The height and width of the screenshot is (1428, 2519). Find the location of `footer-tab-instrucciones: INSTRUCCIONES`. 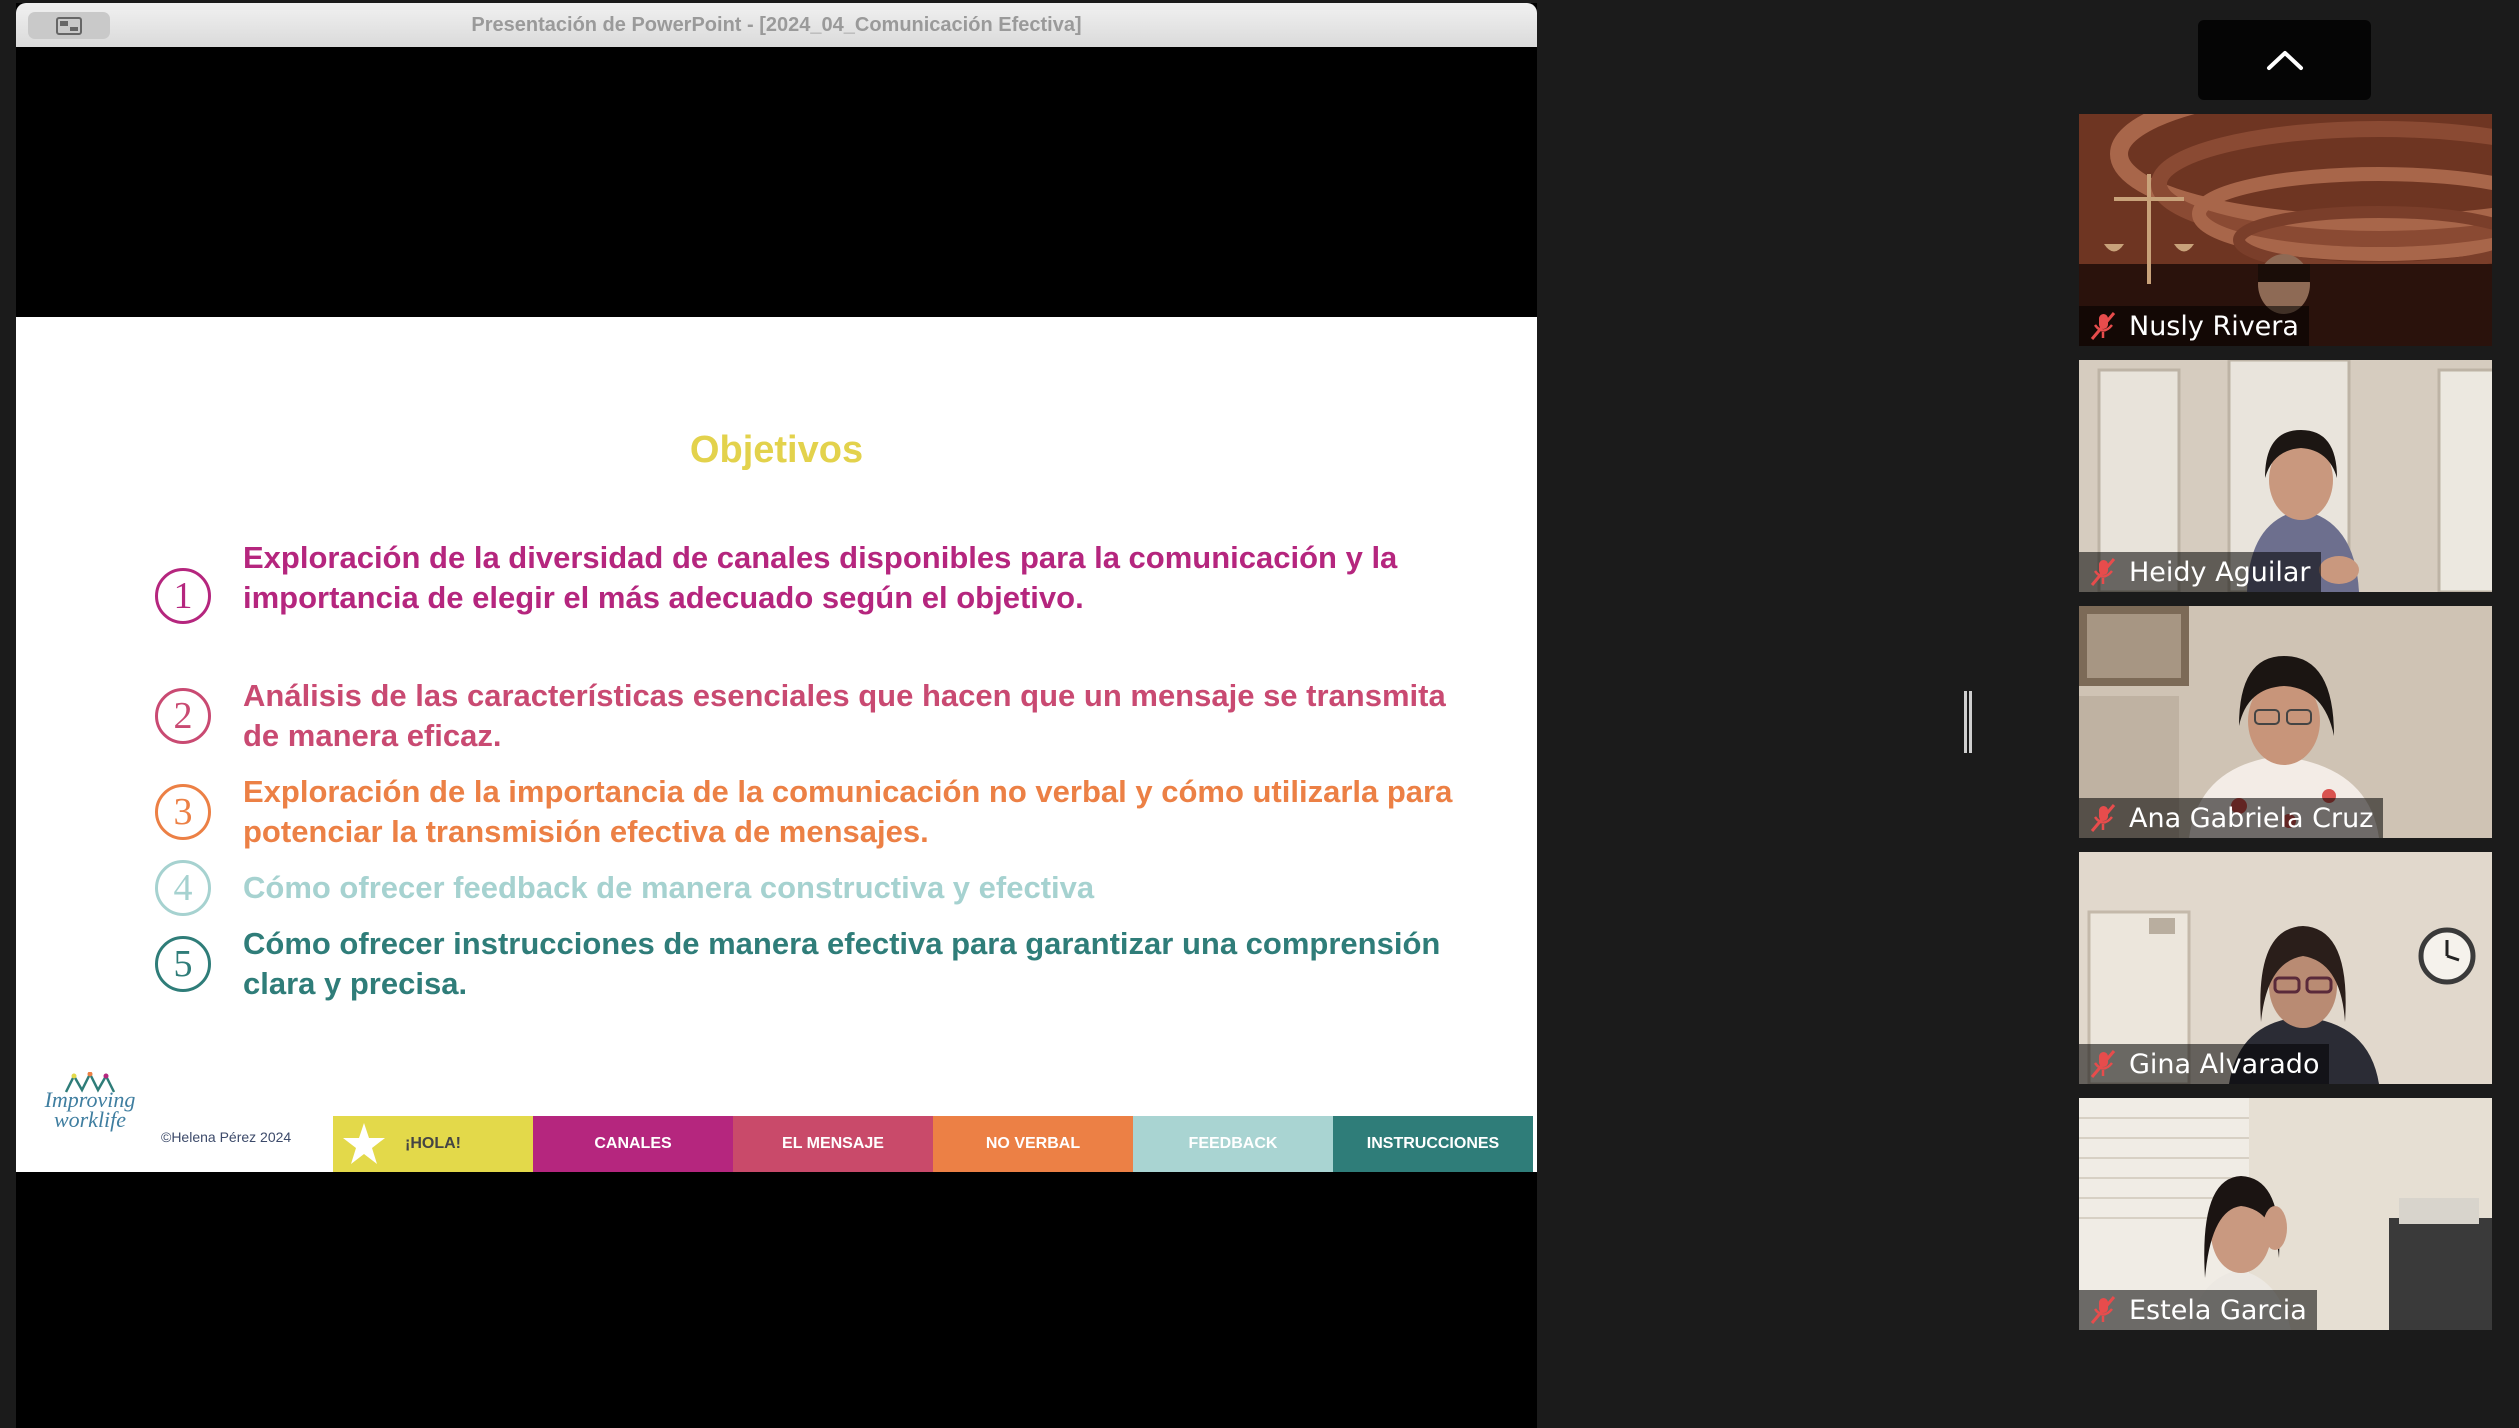

footer-tab-instrucciones: INSTRUCCIONES is located at coordinates (1433, 1144).